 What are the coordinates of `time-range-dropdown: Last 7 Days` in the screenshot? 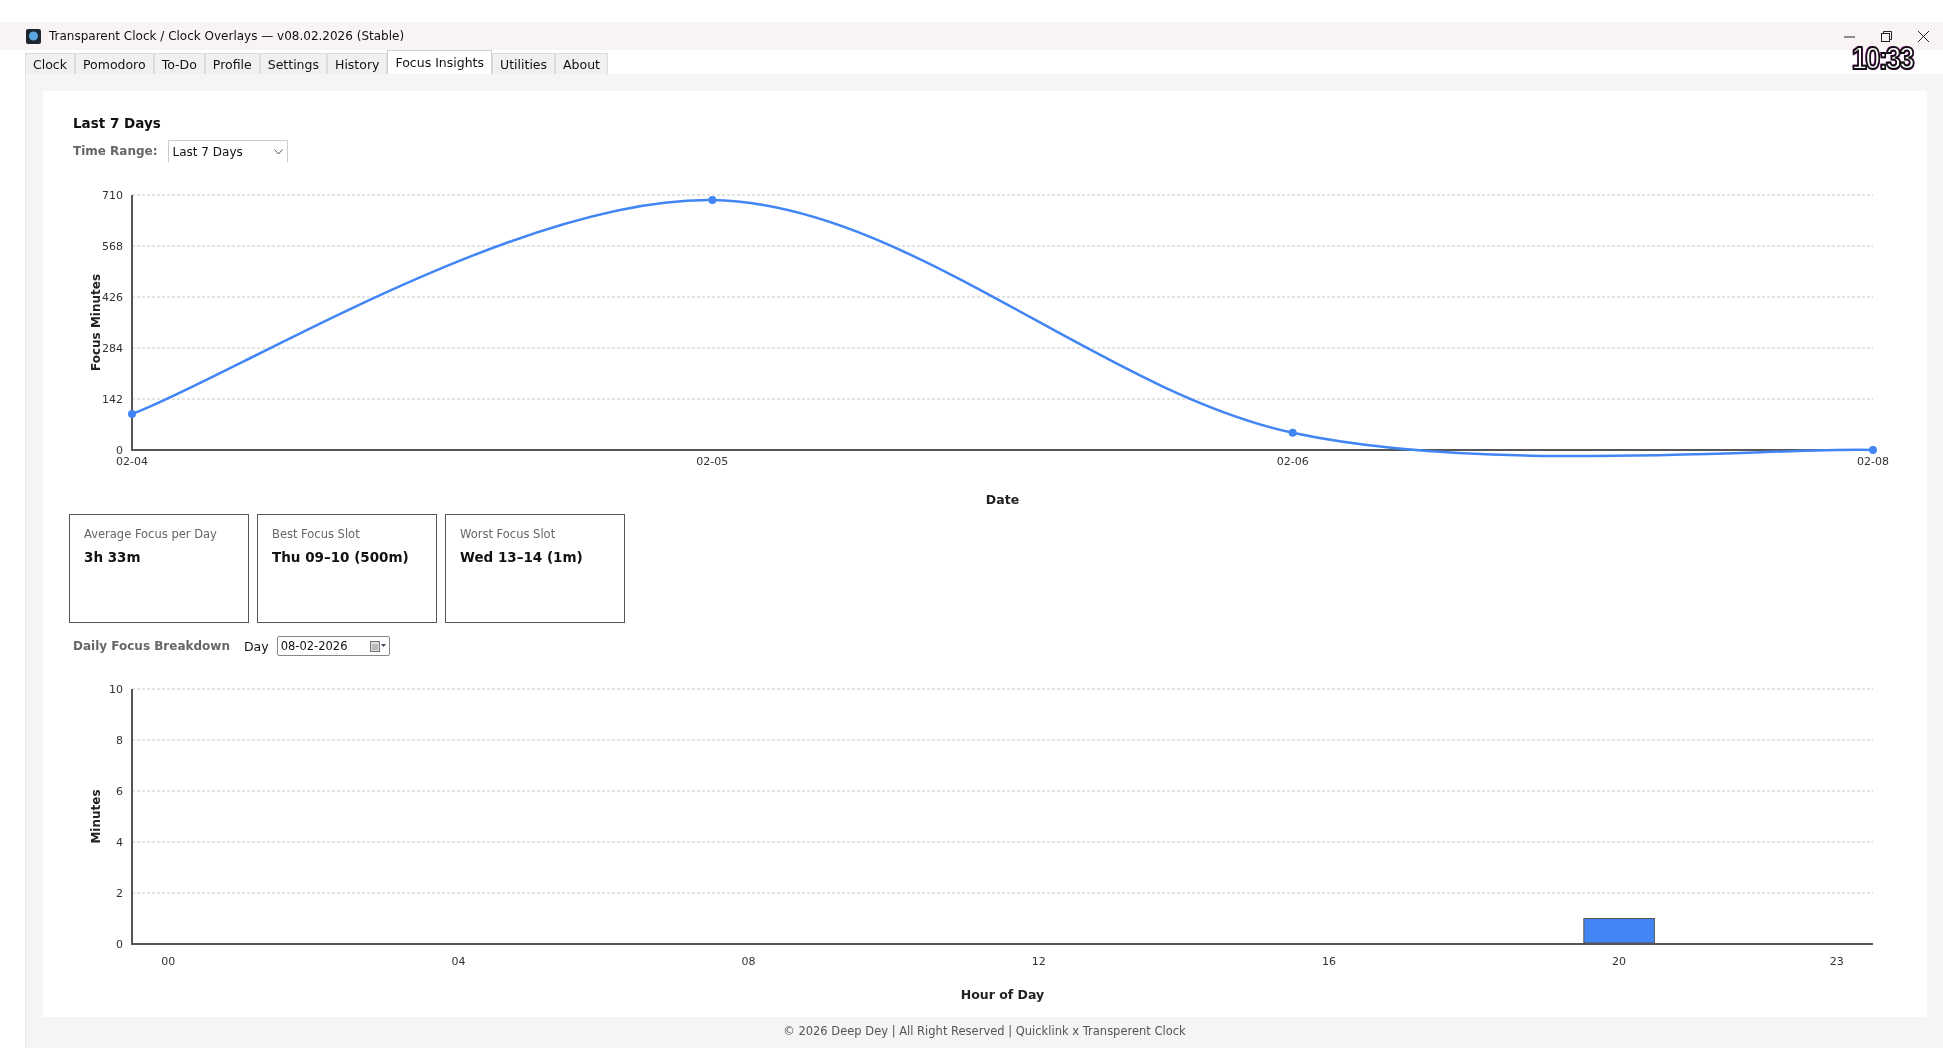 It's located at (227, 151).